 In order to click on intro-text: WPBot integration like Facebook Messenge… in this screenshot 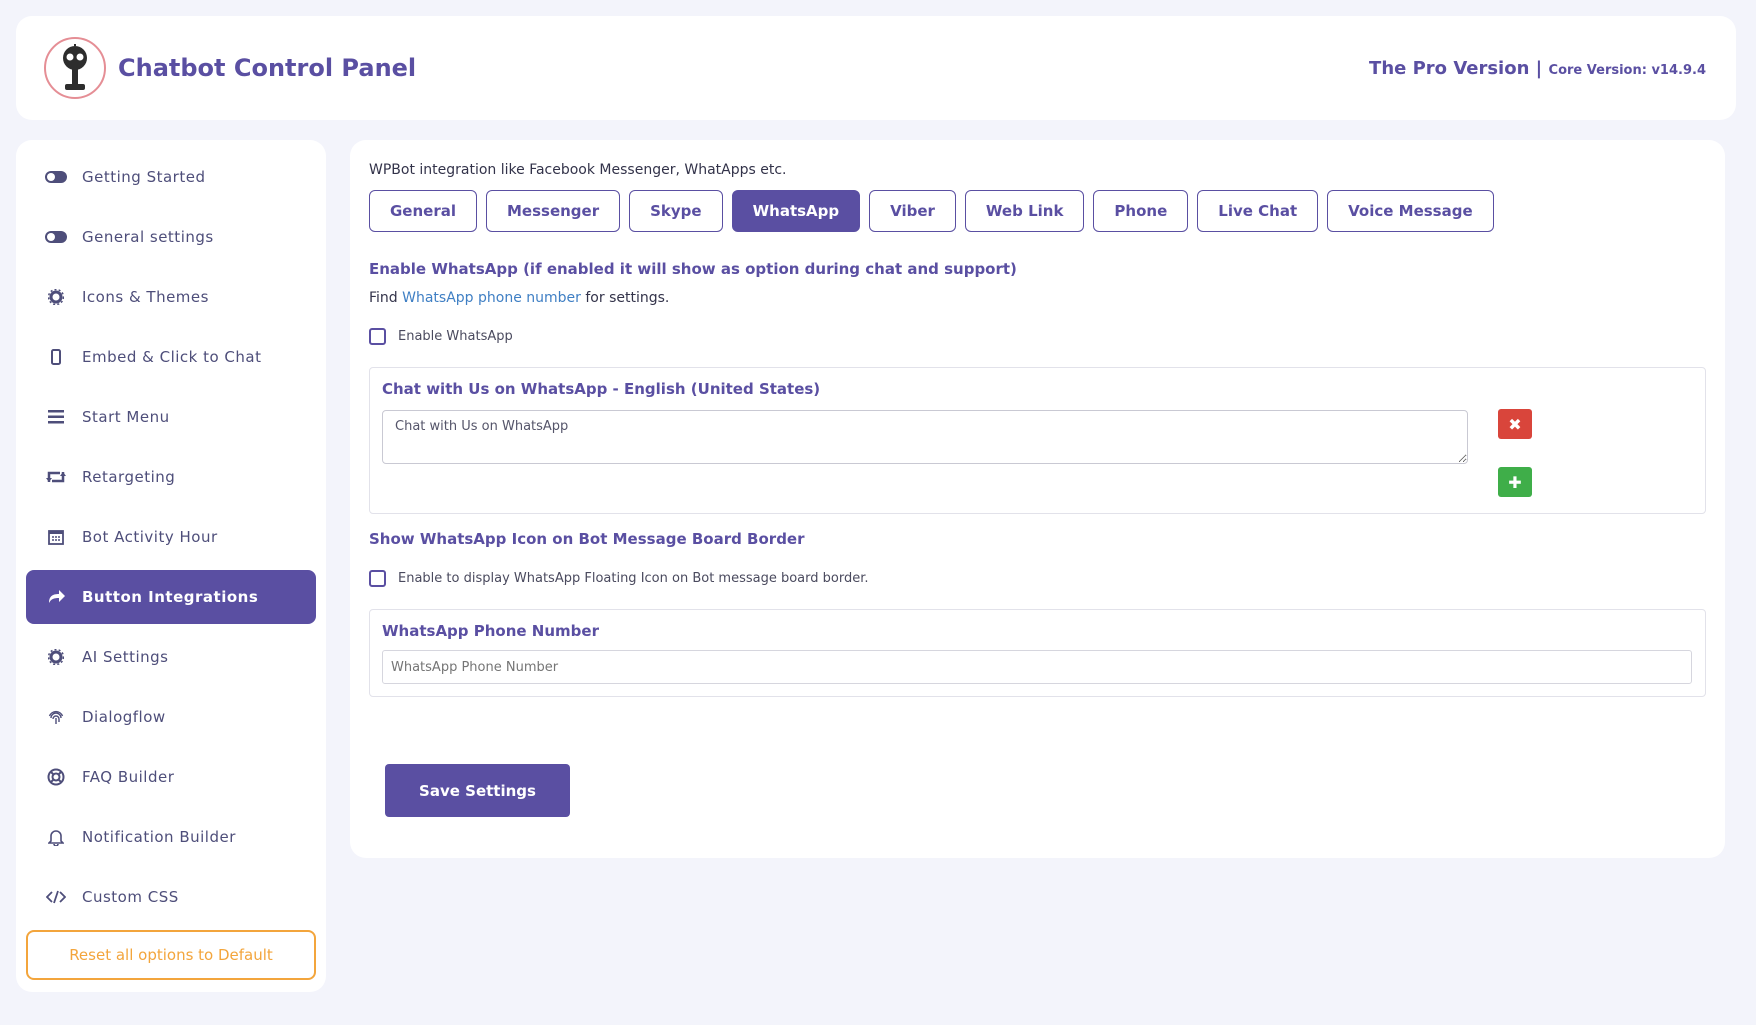, I will do `click(578, 170)`.